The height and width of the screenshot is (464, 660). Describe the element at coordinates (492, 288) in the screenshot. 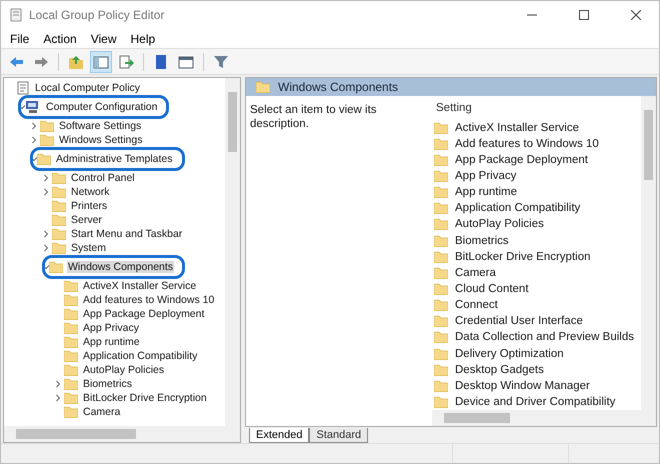

I see `setting-item: Cloud Content` at that location.